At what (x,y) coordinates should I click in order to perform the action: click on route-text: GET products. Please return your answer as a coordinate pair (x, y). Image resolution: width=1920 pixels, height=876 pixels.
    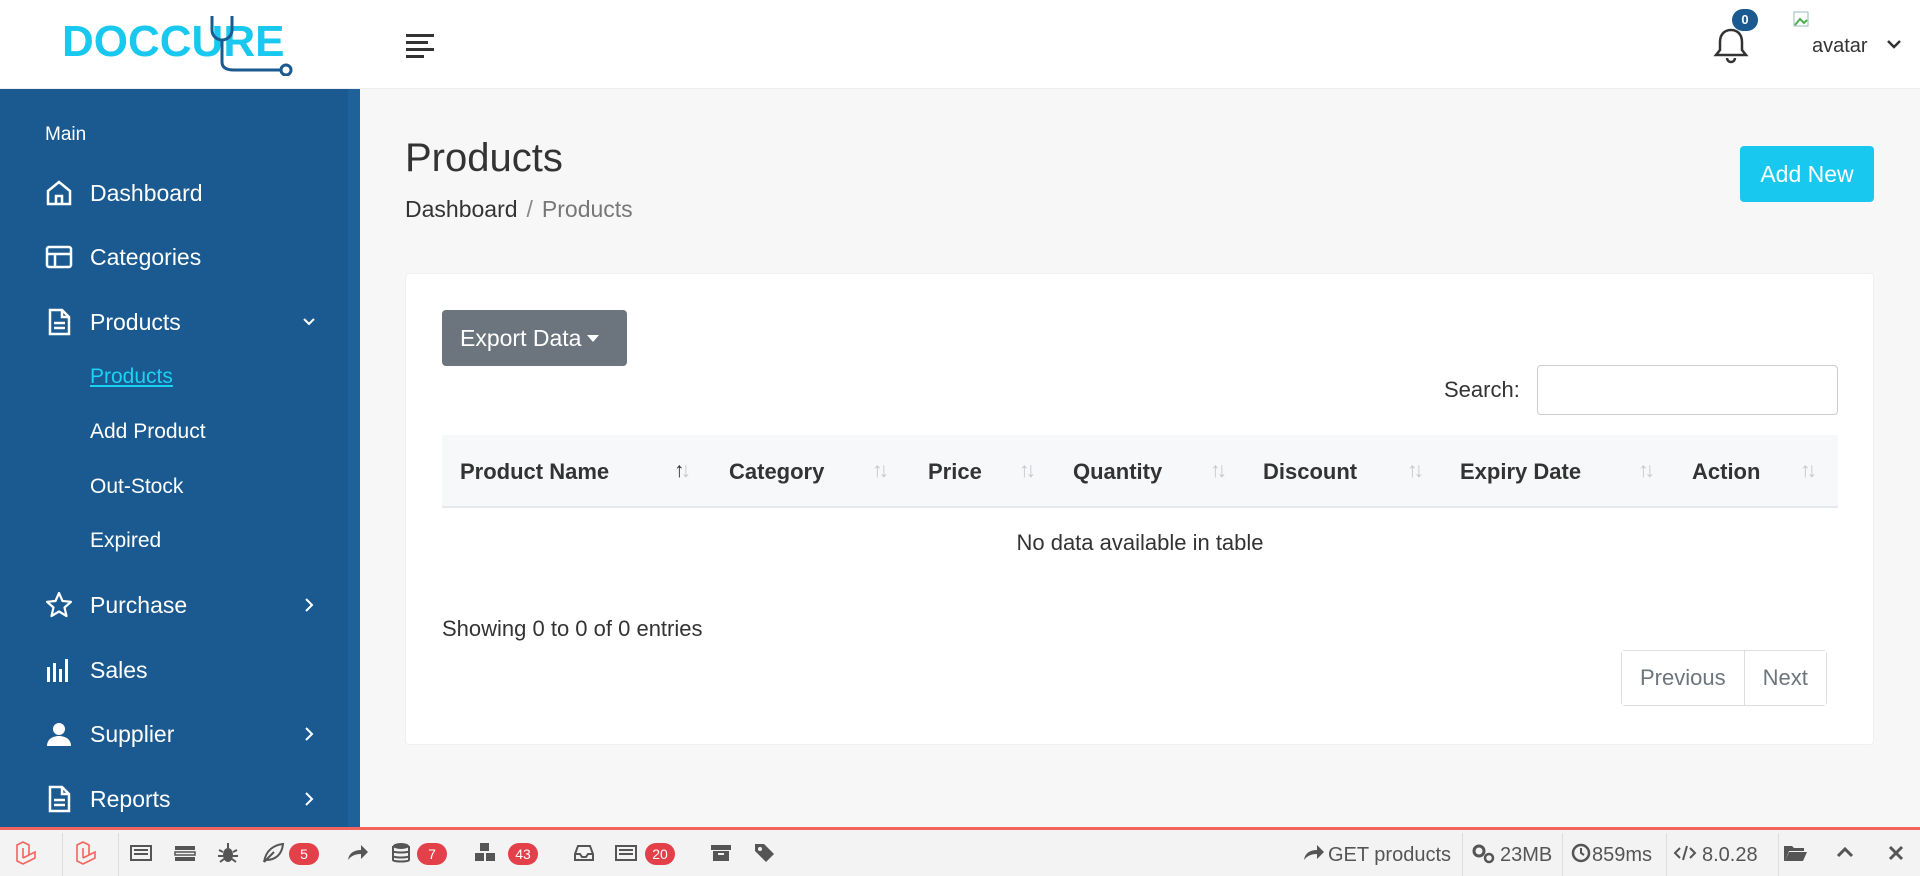
    Looking at the image, I should click on (1389, 855).